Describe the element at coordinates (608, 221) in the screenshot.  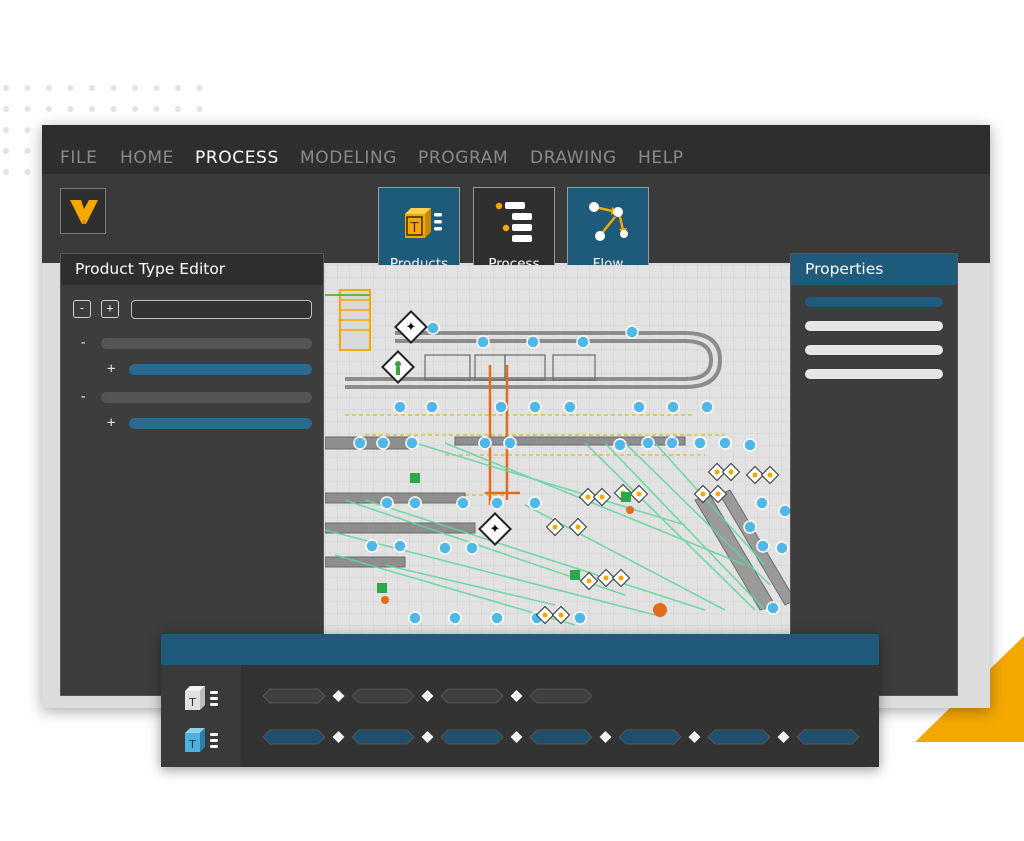
I see `flow-icon` at that location.